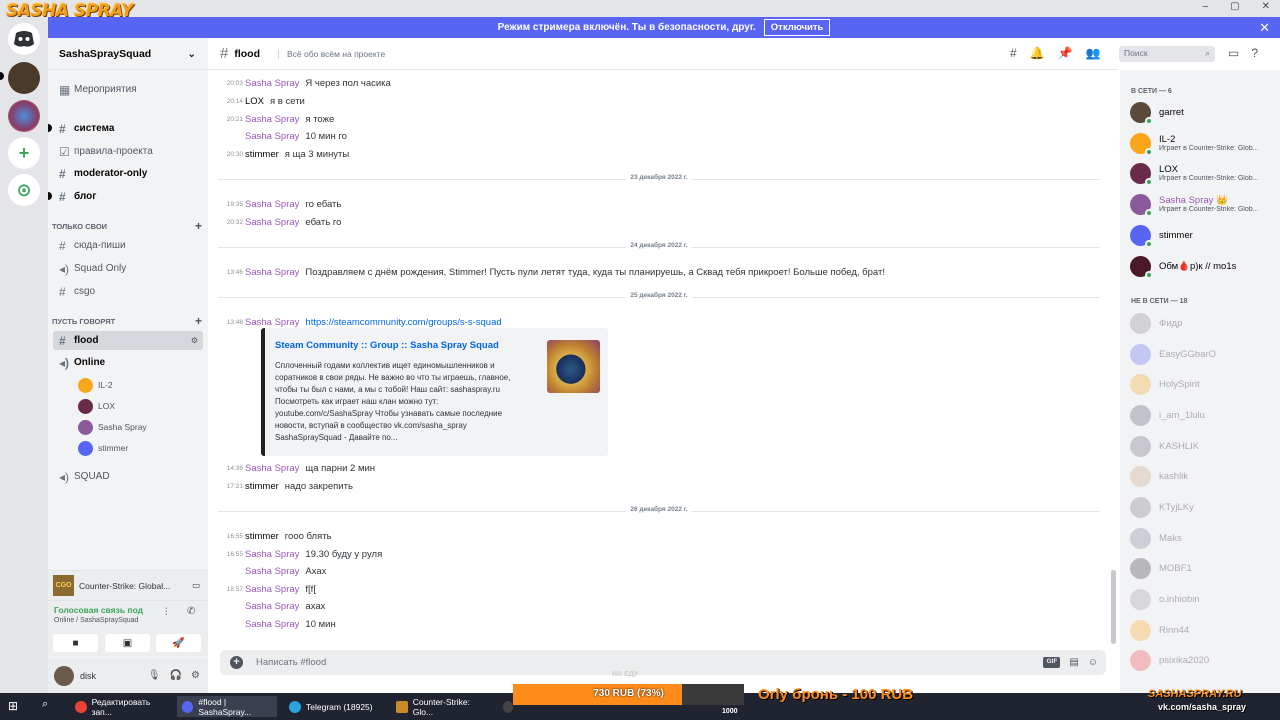 This screenshot has width=1280, height=720. Describe the element at coordinates (331, 53) in the screenshot. I see `channel-topic: Всё обо всём на проекте` at that location.